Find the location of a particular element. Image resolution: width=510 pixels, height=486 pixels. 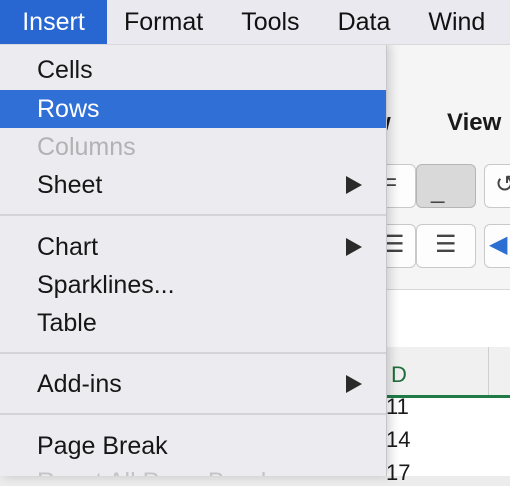

menu-item-label: Reset All Page Breaks is located at coordinates (161, 472).